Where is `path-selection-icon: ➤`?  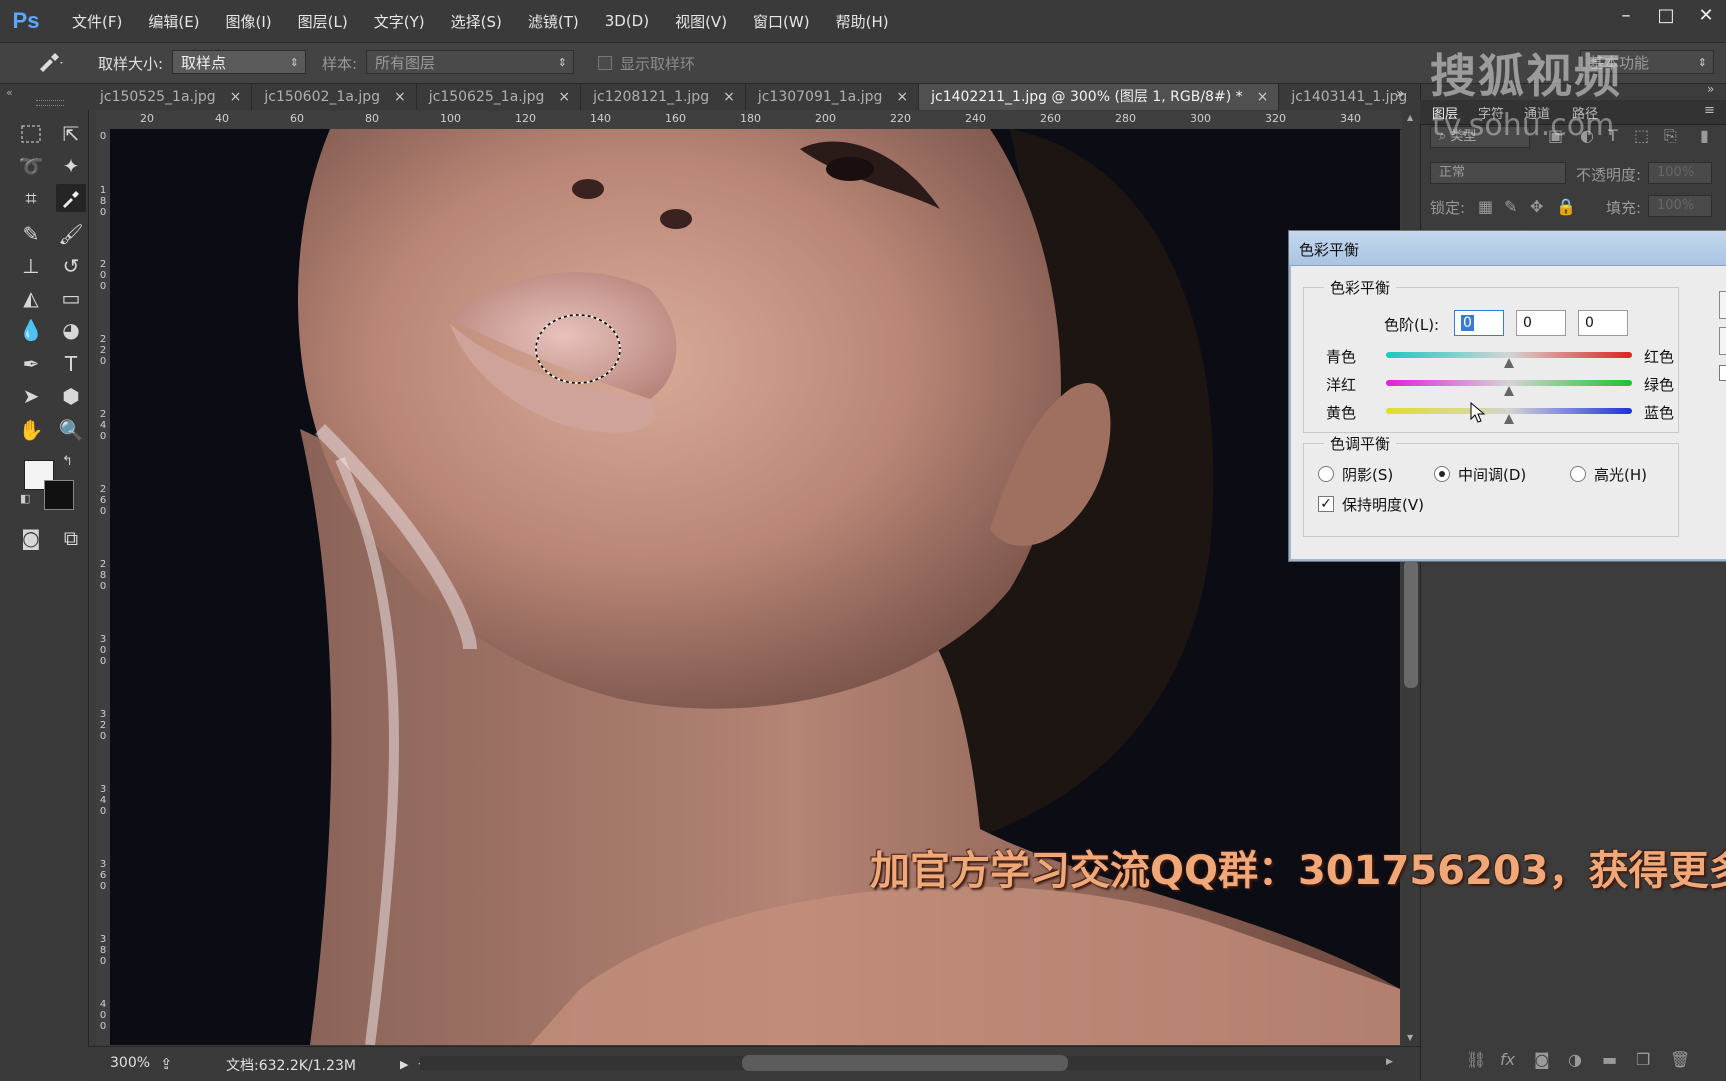
path-selection-icon: ➤ is located at coordinates (31, 396).